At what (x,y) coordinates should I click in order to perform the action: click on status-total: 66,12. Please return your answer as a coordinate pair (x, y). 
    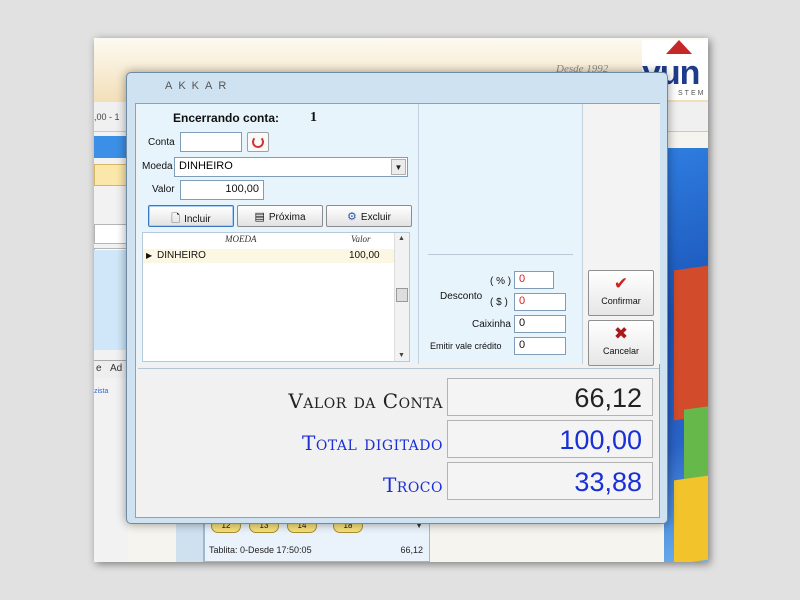
    Looking at the image, I should click on (411, 550).